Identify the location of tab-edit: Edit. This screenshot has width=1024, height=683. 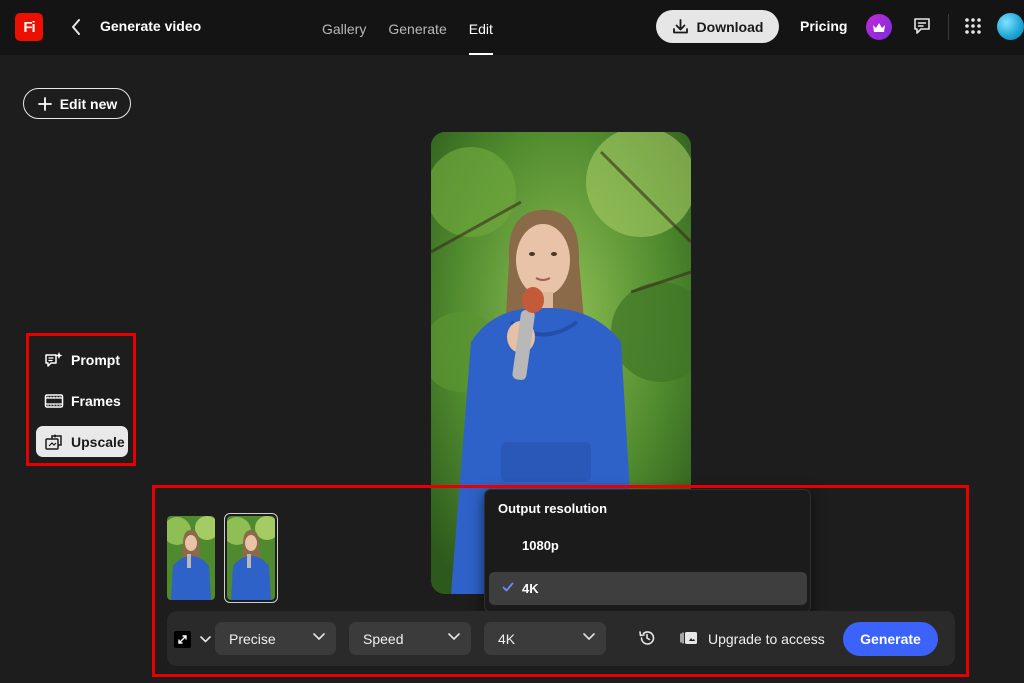
(480, 38).